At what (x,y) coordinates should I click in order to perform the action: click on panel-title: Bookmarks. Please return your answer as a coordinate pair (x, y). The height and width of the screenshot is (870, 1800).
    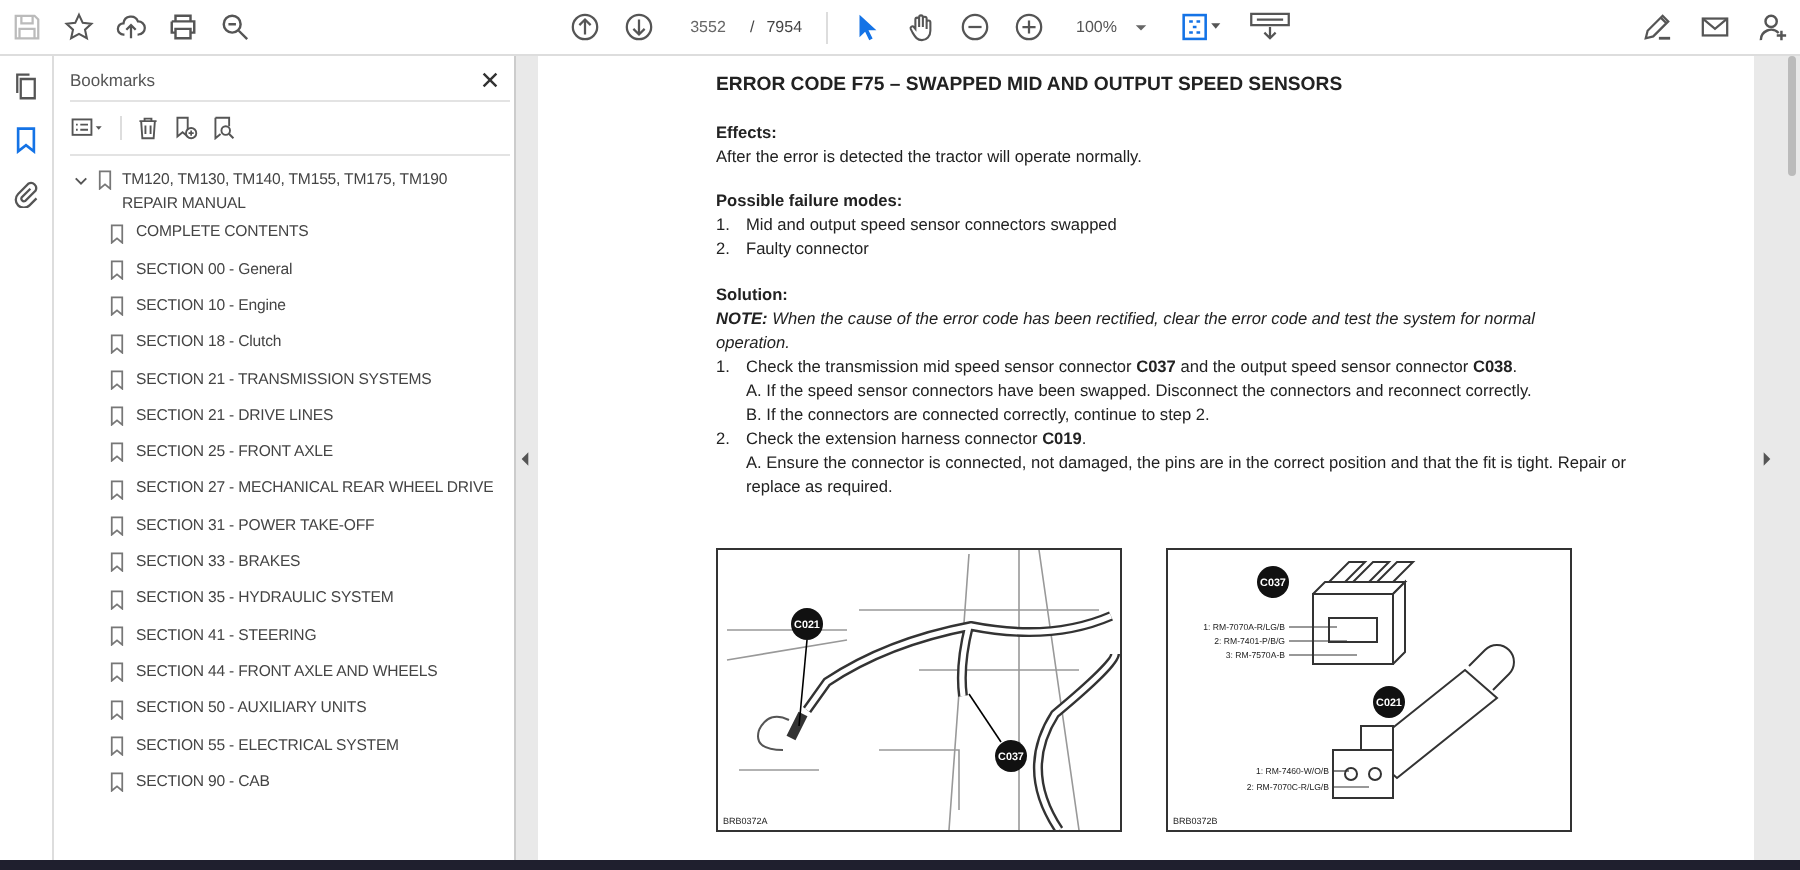
    Looking at the image, I should click on (113, 80).